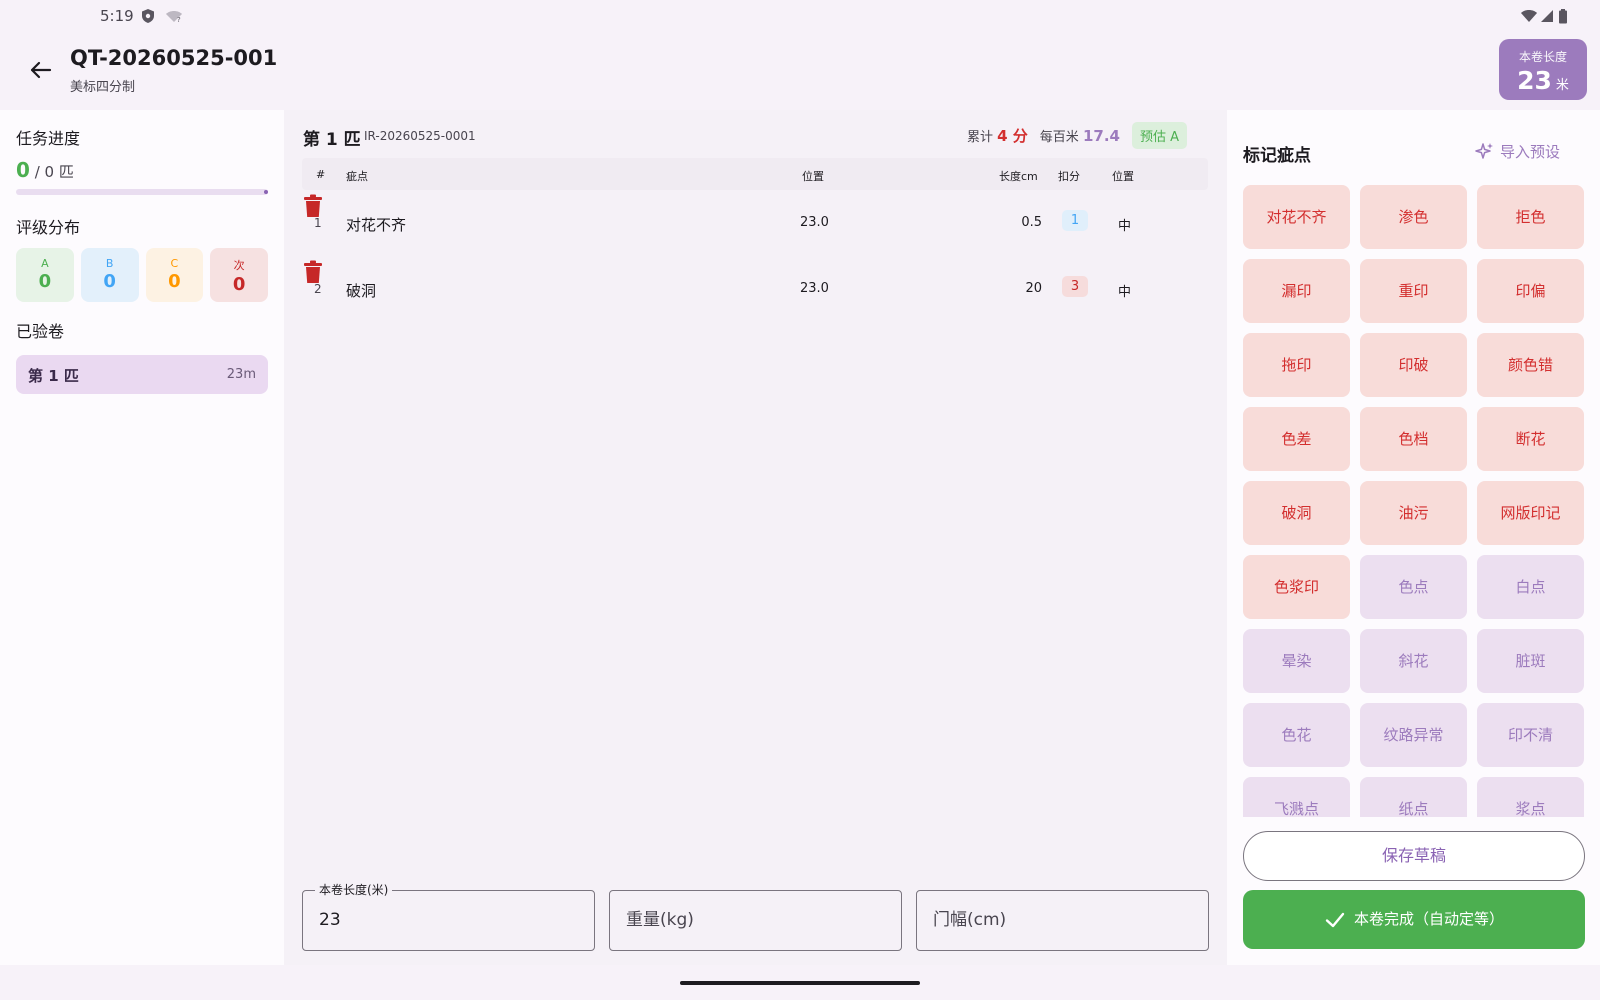 The image size is (1600, 1000). Describe the element at coordinates (1530, 439) in the screenshot. I see `defect-chip: 断花` at that location.